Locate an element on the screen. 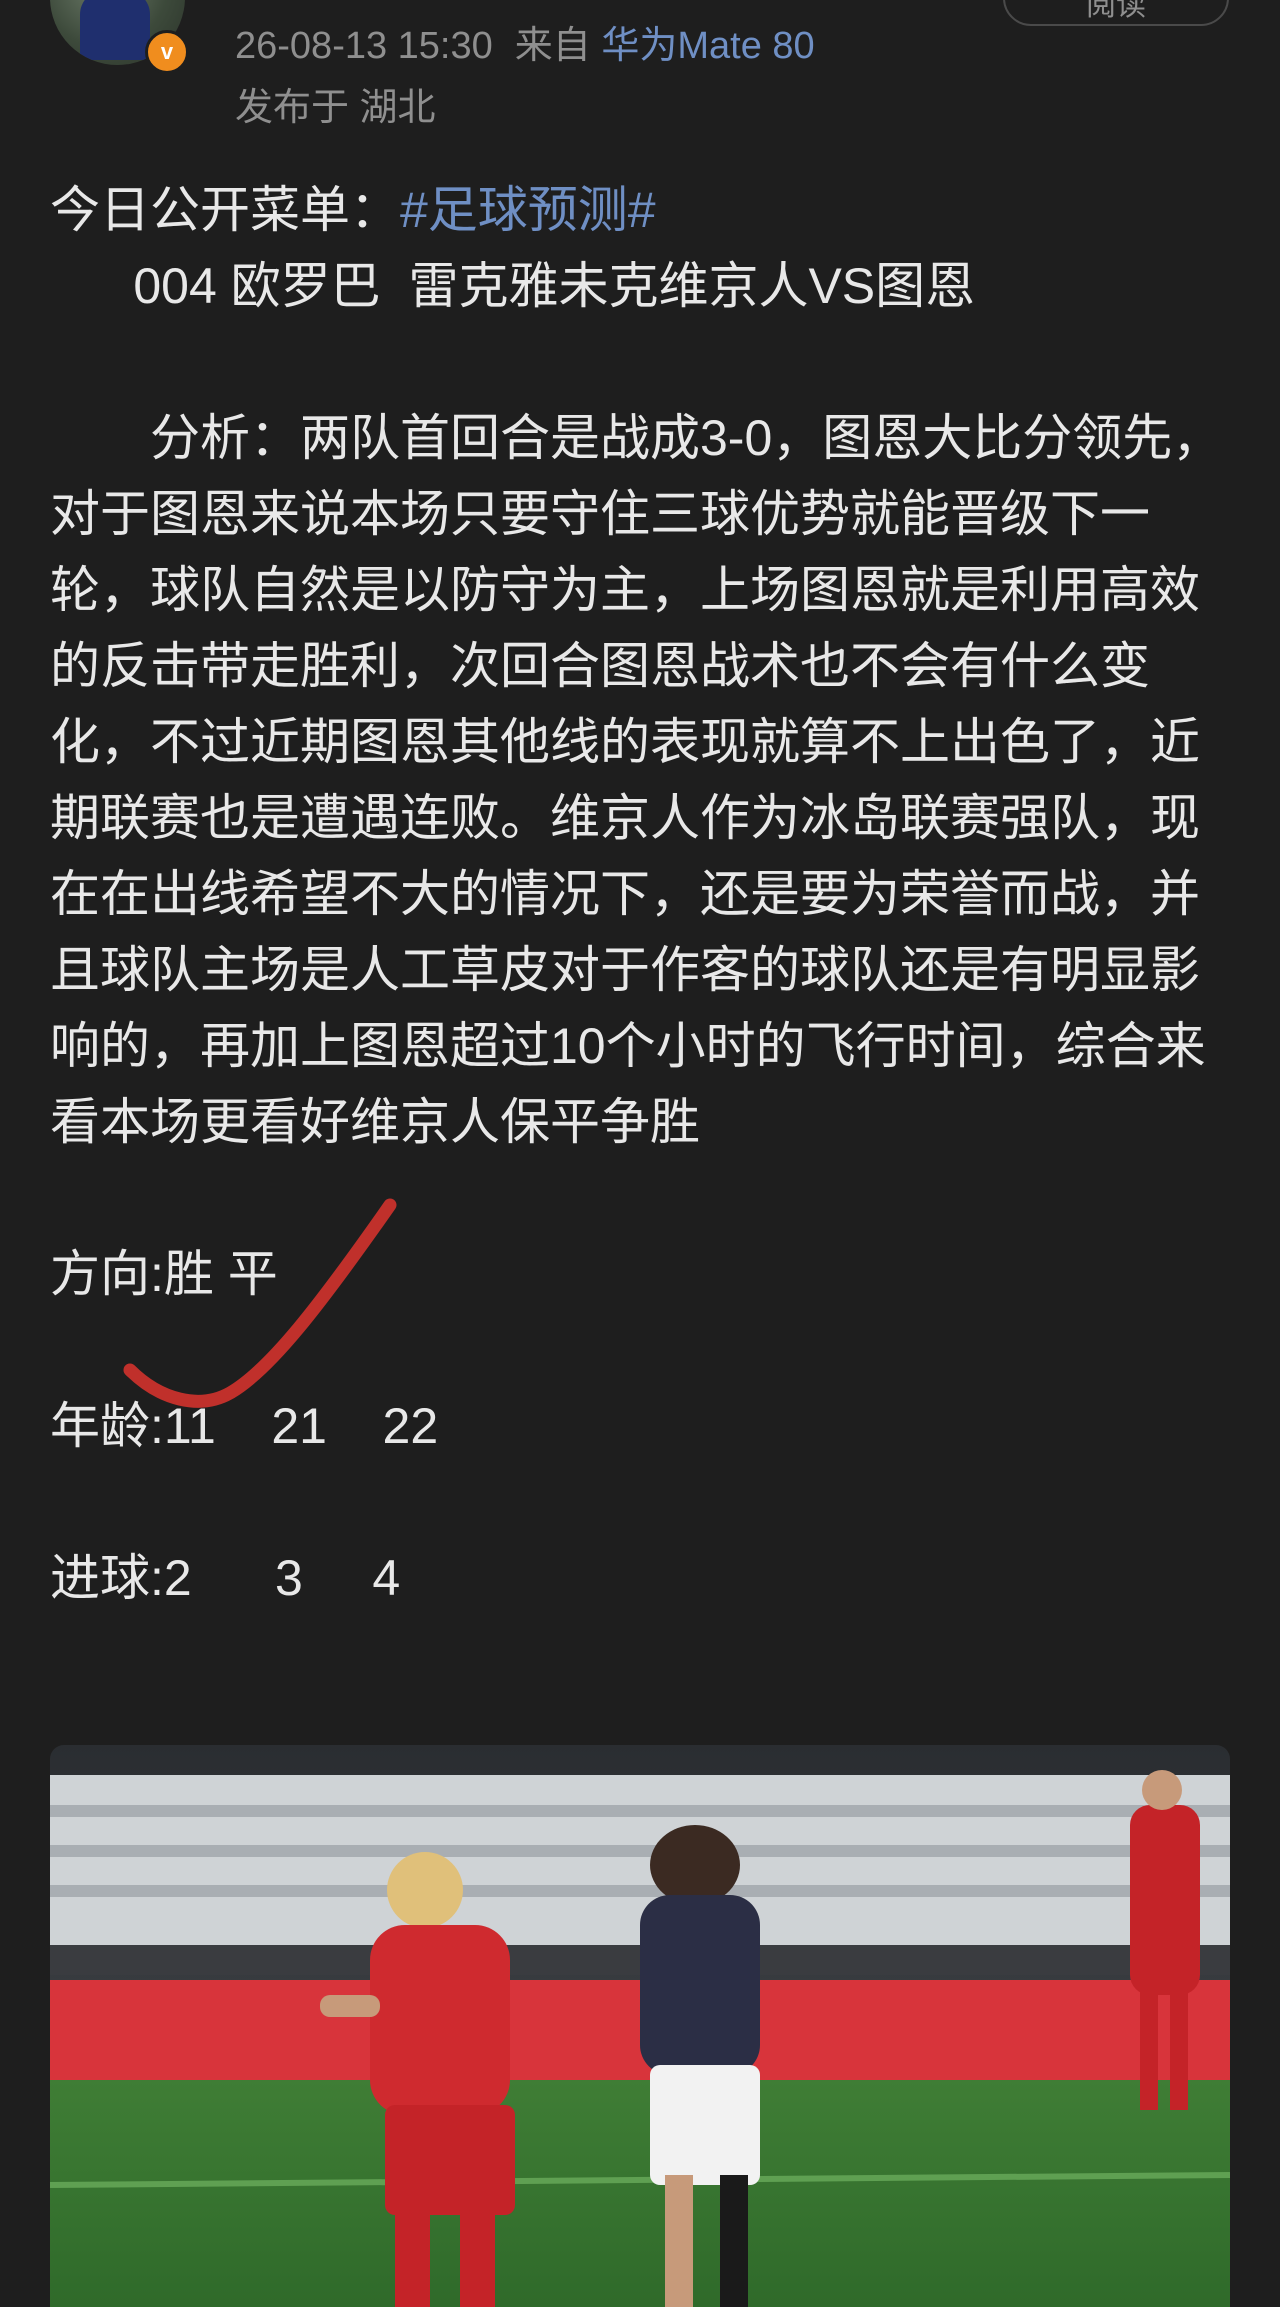 The width and height of the screenshot is (1280, 2307). goals-line: 进球:2 3 4 is located at coordinates (225, 1578).